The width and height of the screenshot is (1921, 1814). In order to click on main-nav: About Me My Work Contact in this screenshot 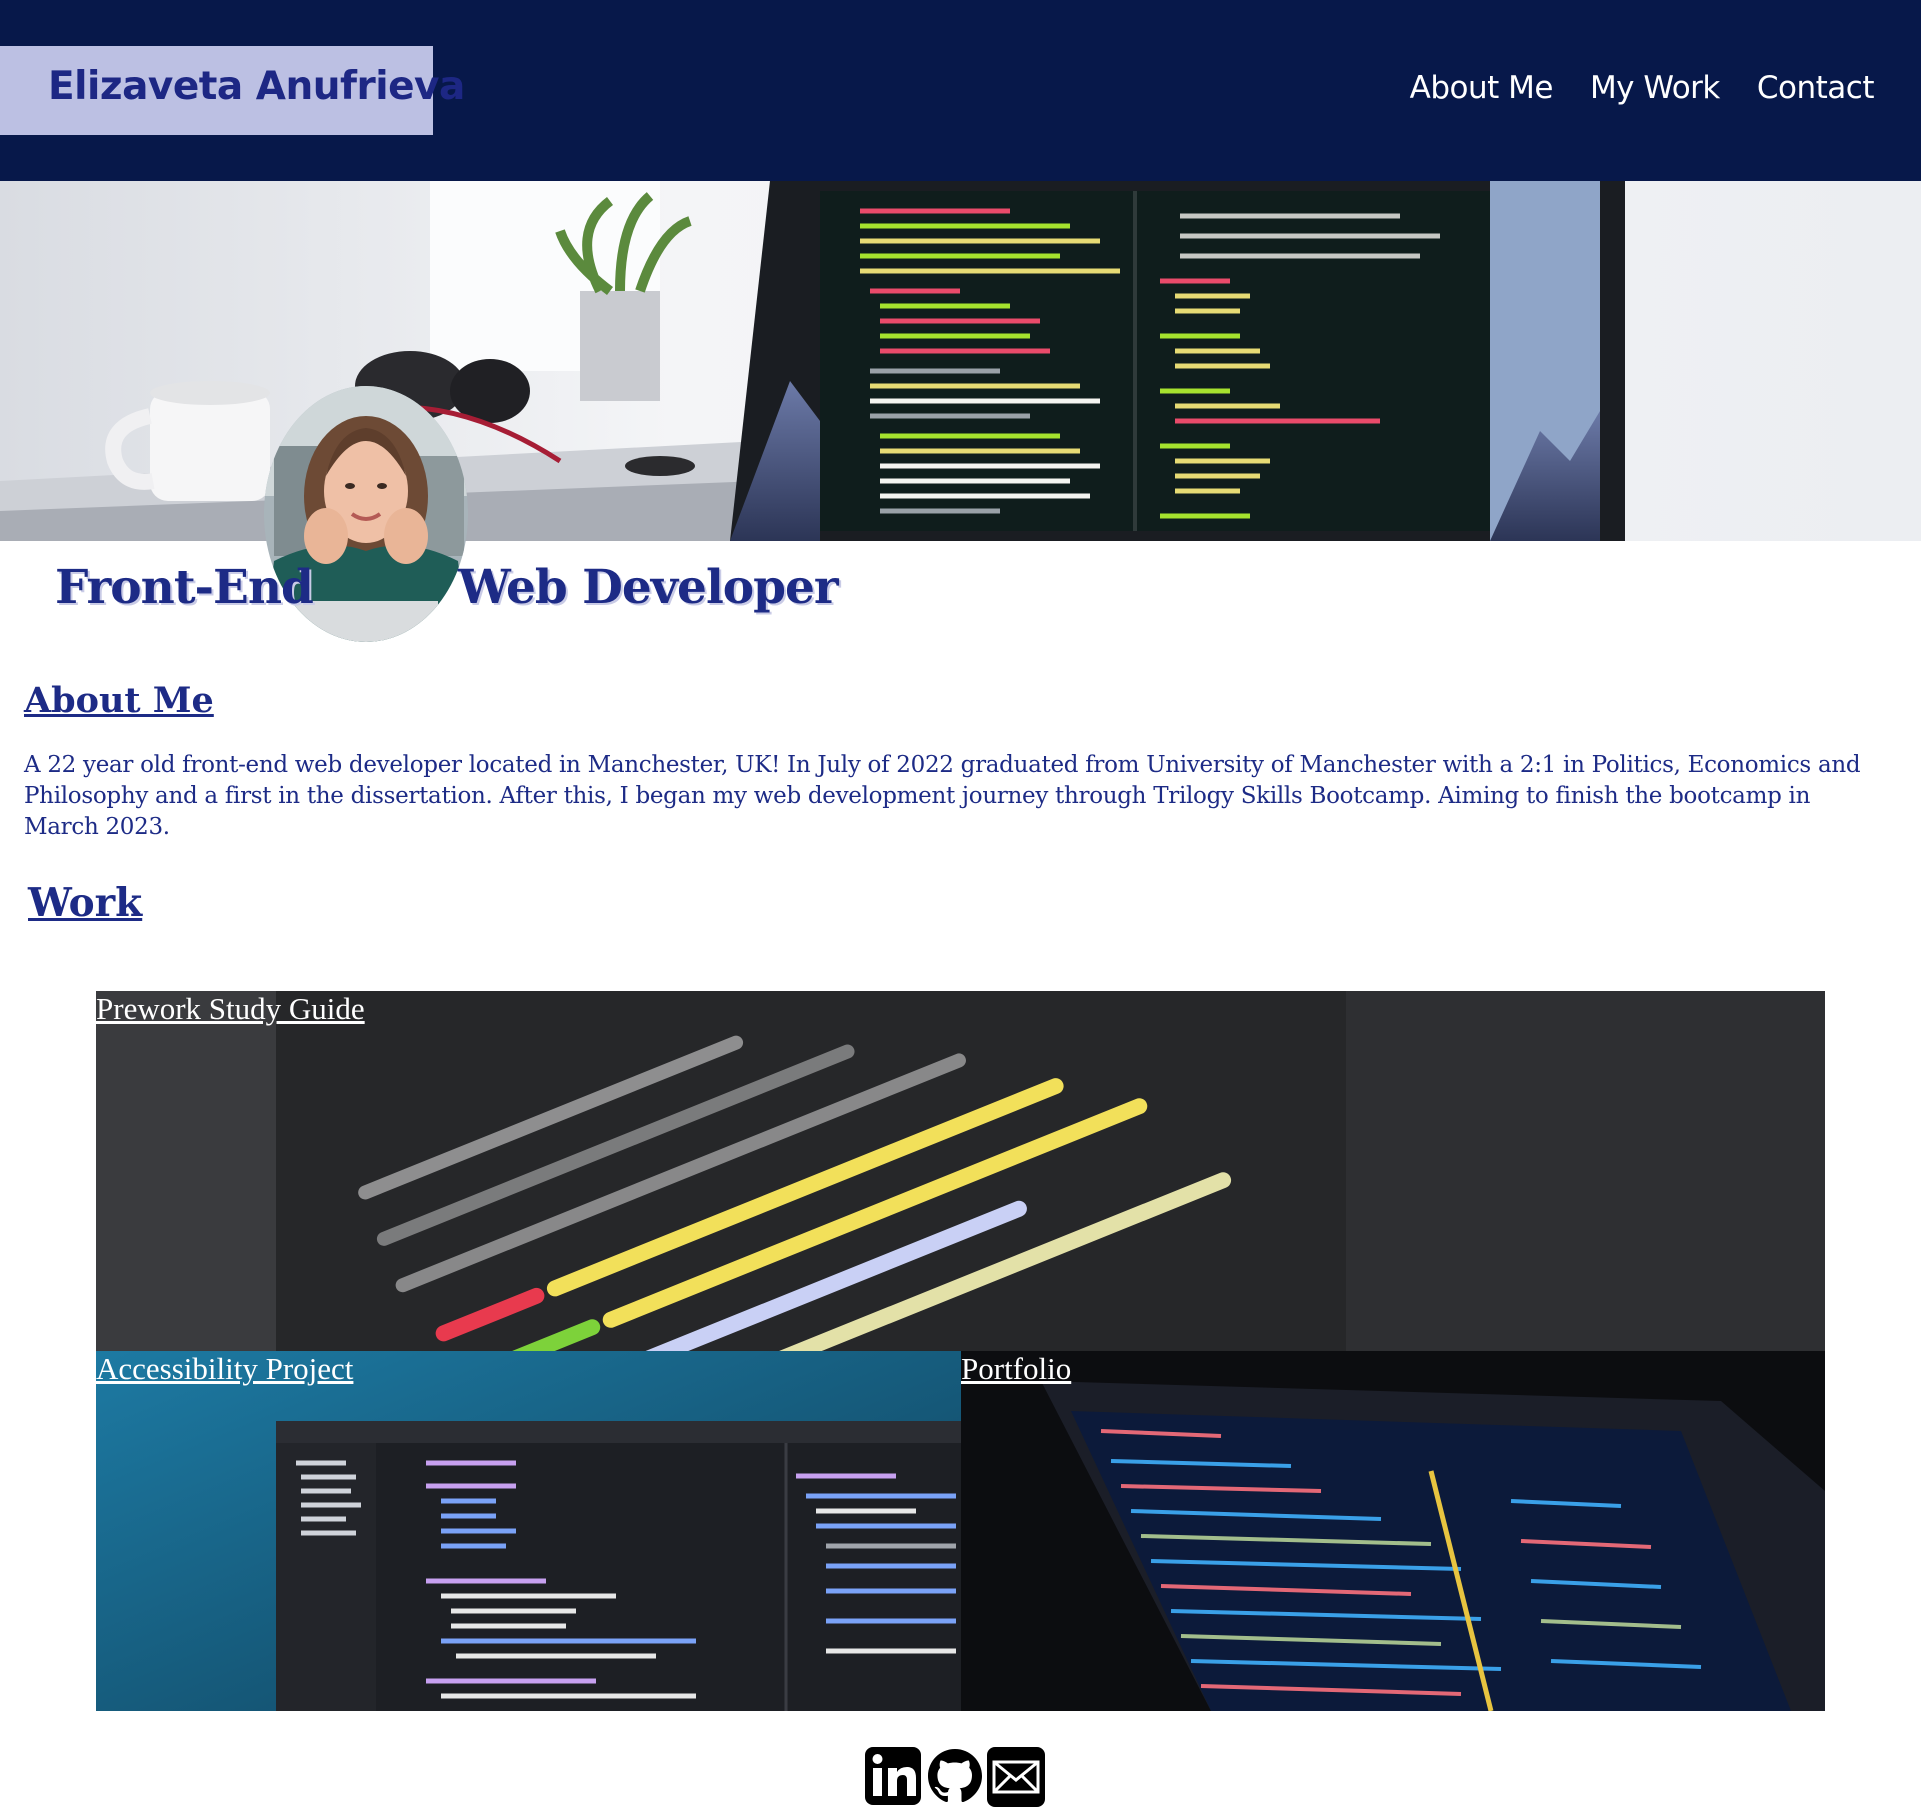, I will do `click(1642, 88)`.